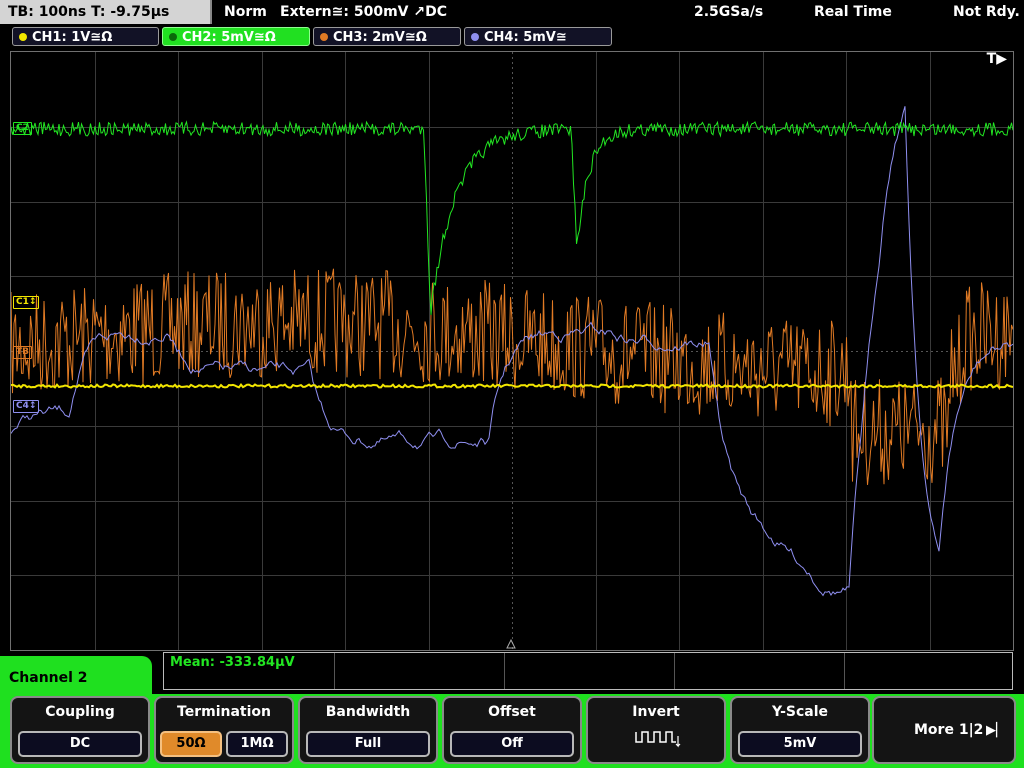 This screenshot has width=1024, height=768. I want to click on ch4-offset-marker: C4↕, so click(26, 406).